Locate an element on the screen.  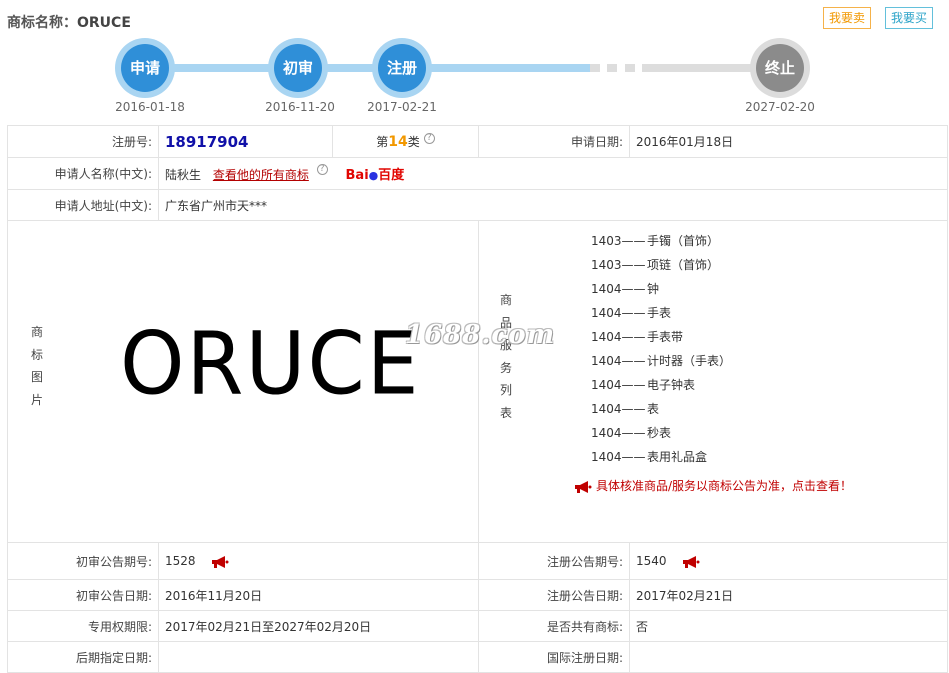
goods-name: 手表 is located at coordinates (659, 313).